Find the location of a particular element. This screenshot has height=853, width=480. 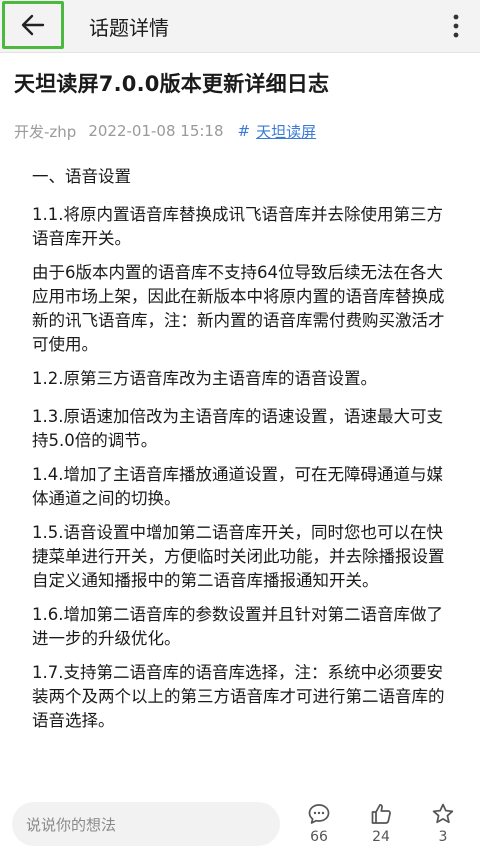

comments-button: 66 is located at coordinates (319, 823).